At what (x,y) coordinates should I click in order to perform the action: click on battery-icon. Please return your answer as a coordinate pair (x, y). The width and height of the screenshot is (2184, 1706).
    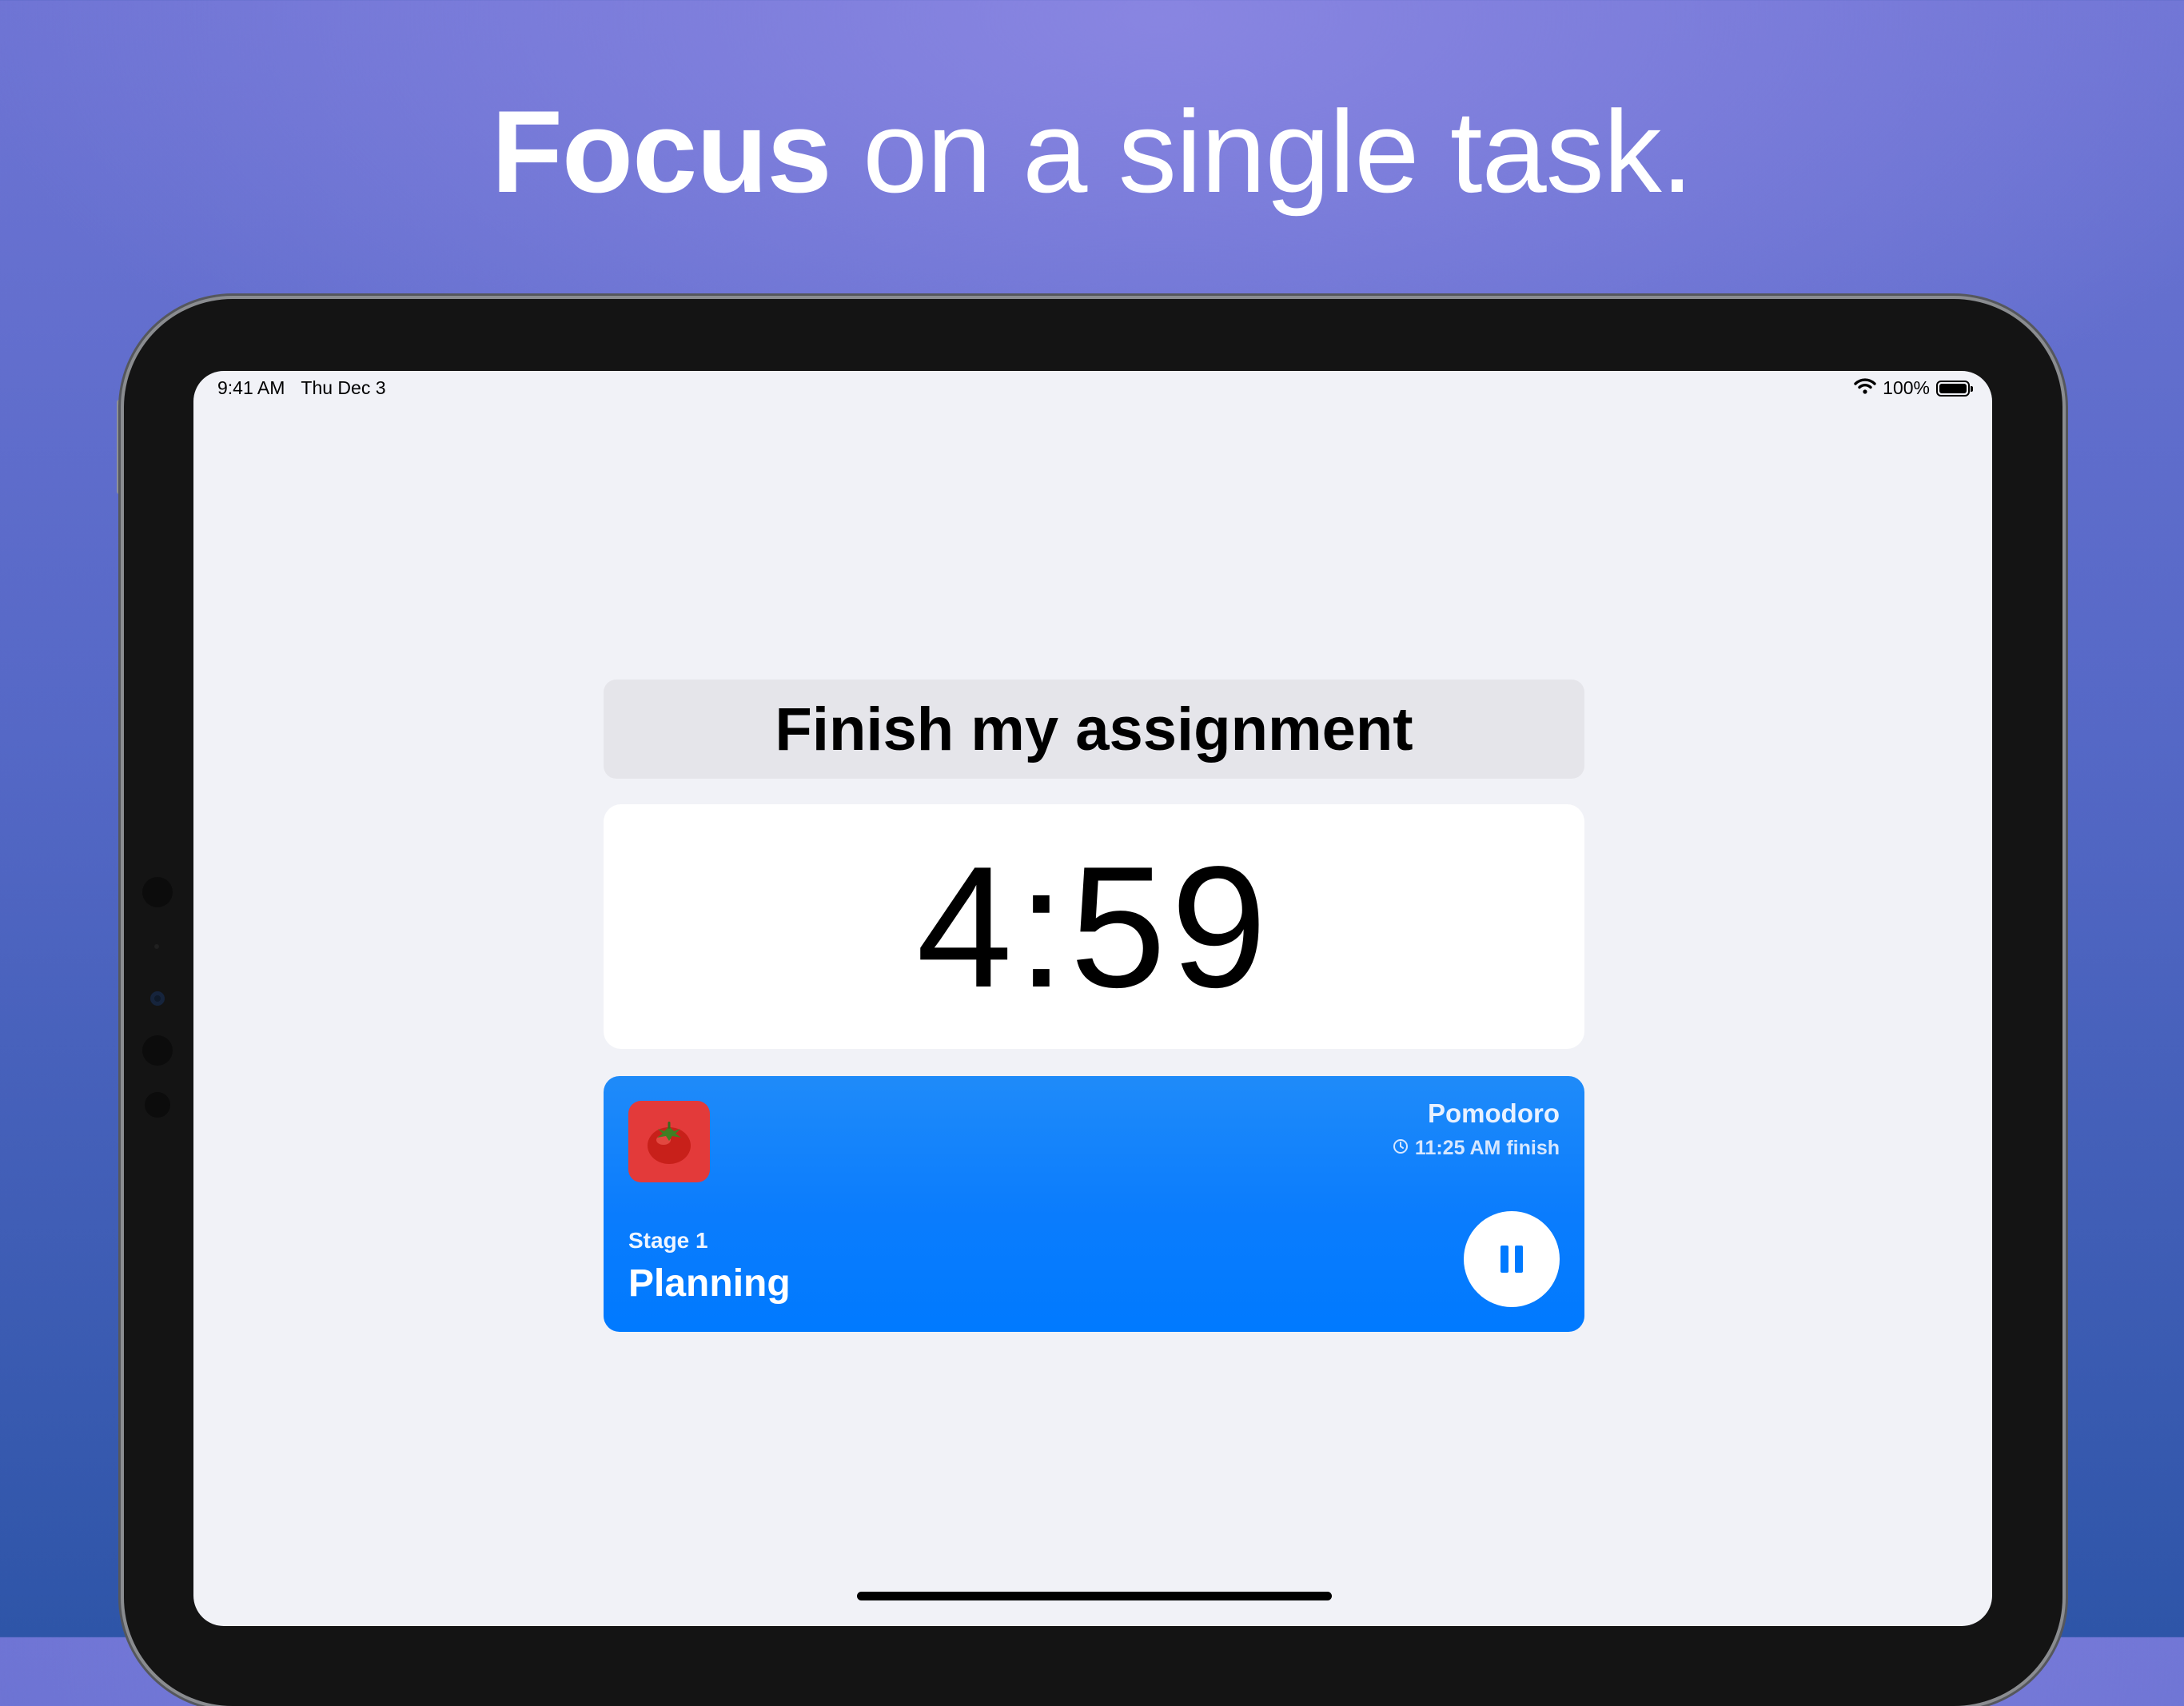
    Looking at the image, I should click on (1954, 388).